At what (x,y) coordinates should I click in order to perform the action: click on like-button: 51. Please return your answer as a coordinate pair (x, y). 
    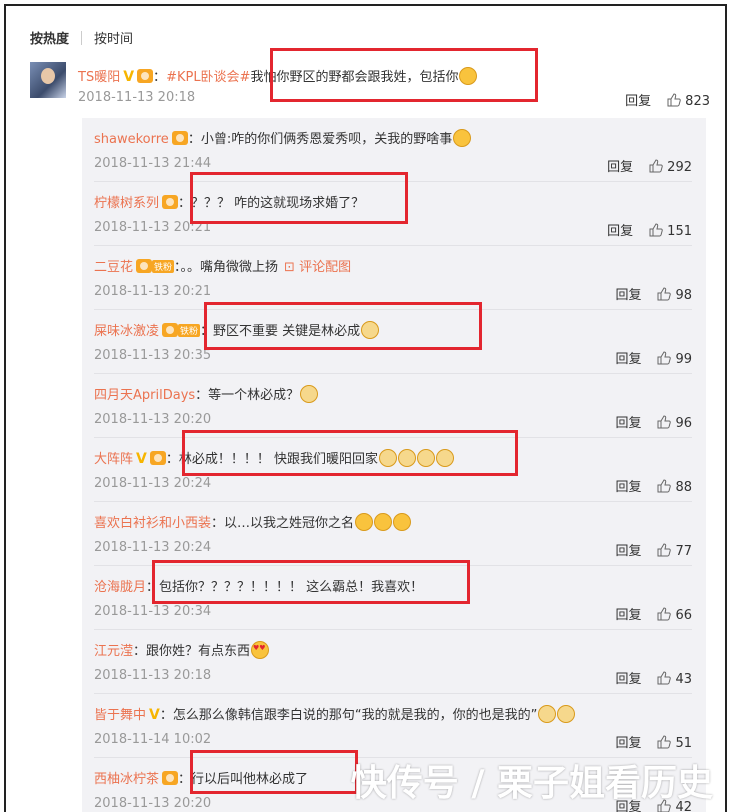
    Looking at the image, I should click on (674, 743).